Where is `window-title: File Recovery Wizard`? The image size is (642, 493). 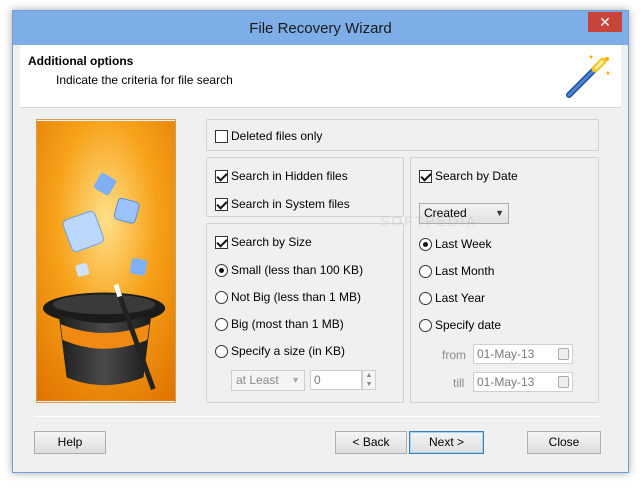
window-title: File Recovery Wizard is located at coordinates (320, 28).